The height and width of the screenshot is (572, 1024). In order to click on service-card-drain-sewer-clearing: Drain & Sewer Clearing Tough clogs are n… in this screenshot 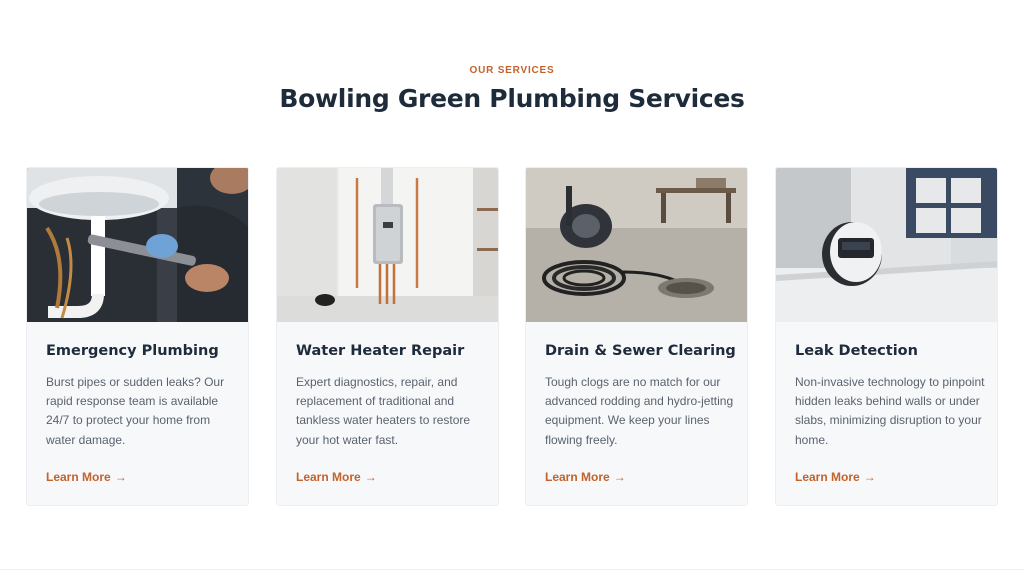, I will do `click(636, 336)`.